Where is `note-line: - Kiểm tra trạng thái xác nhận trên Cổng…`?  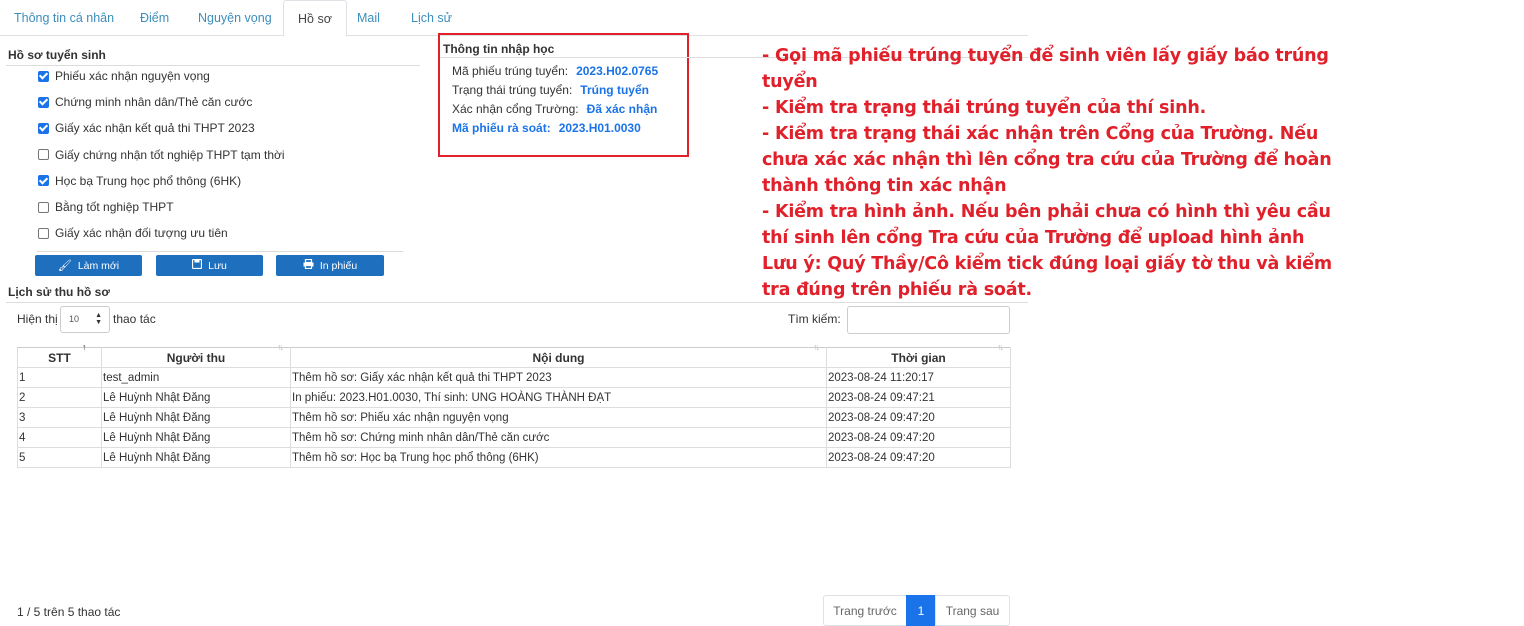
note-line: - Kiểm tra trạng thái xác nhận trên Cổng… is located at coordinates (1047, 160).